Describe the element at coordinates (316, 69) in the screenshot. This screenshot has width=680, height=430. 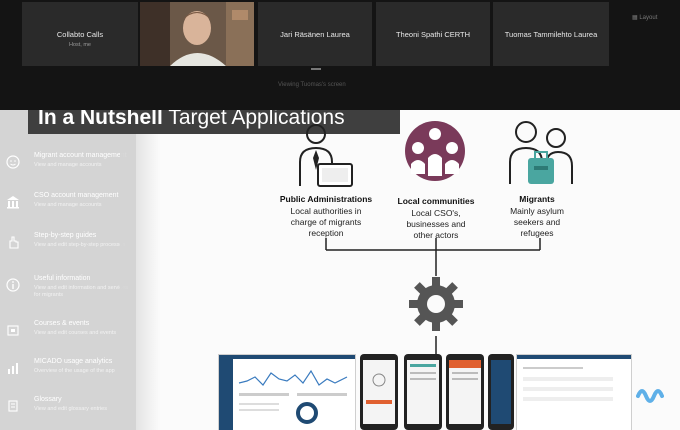
I see `strip-scroll-handle` at that location.